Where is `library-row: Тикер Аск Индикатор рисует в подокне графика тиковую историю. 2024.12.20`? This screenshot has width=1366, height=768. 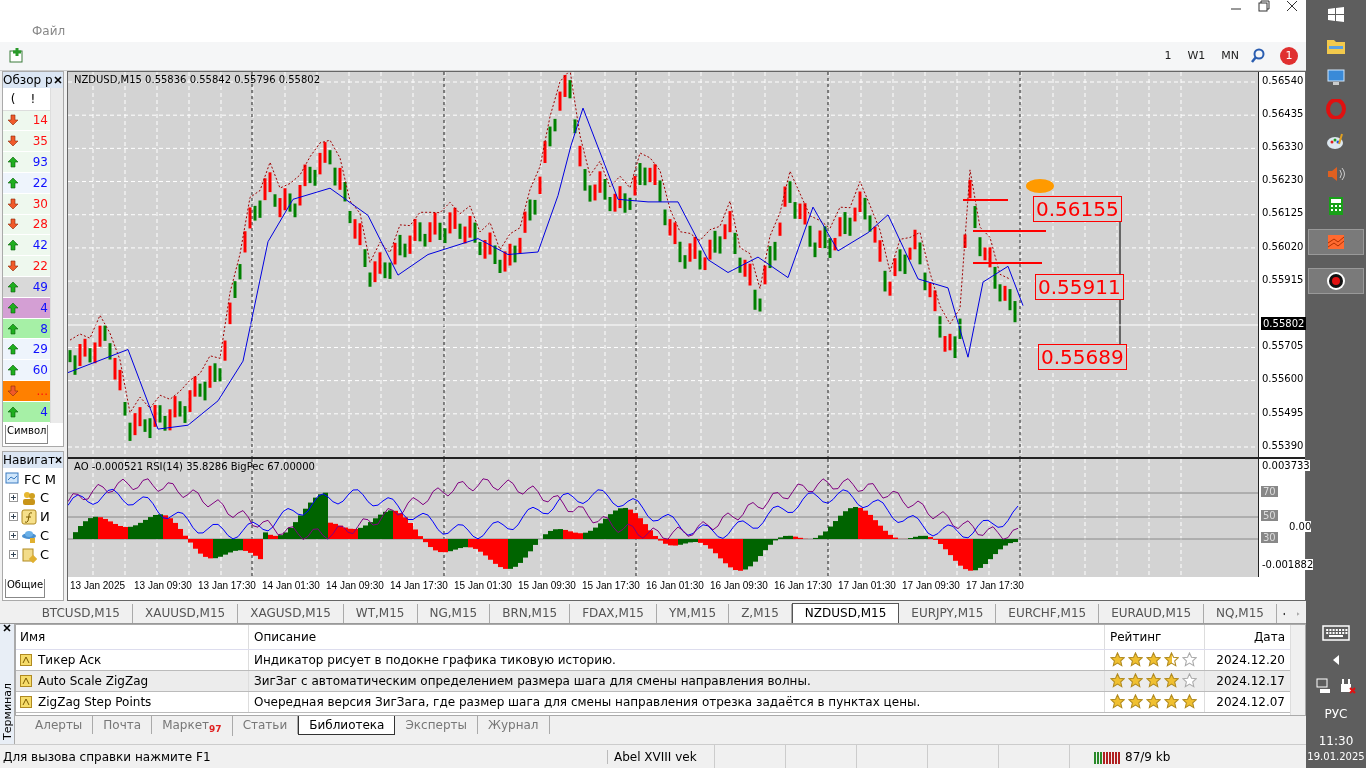
library-row: Тикер Аск Индикатор рисует в подокне графика тиковую историю. 2024.12.20 is located at coordinates (653, 660).